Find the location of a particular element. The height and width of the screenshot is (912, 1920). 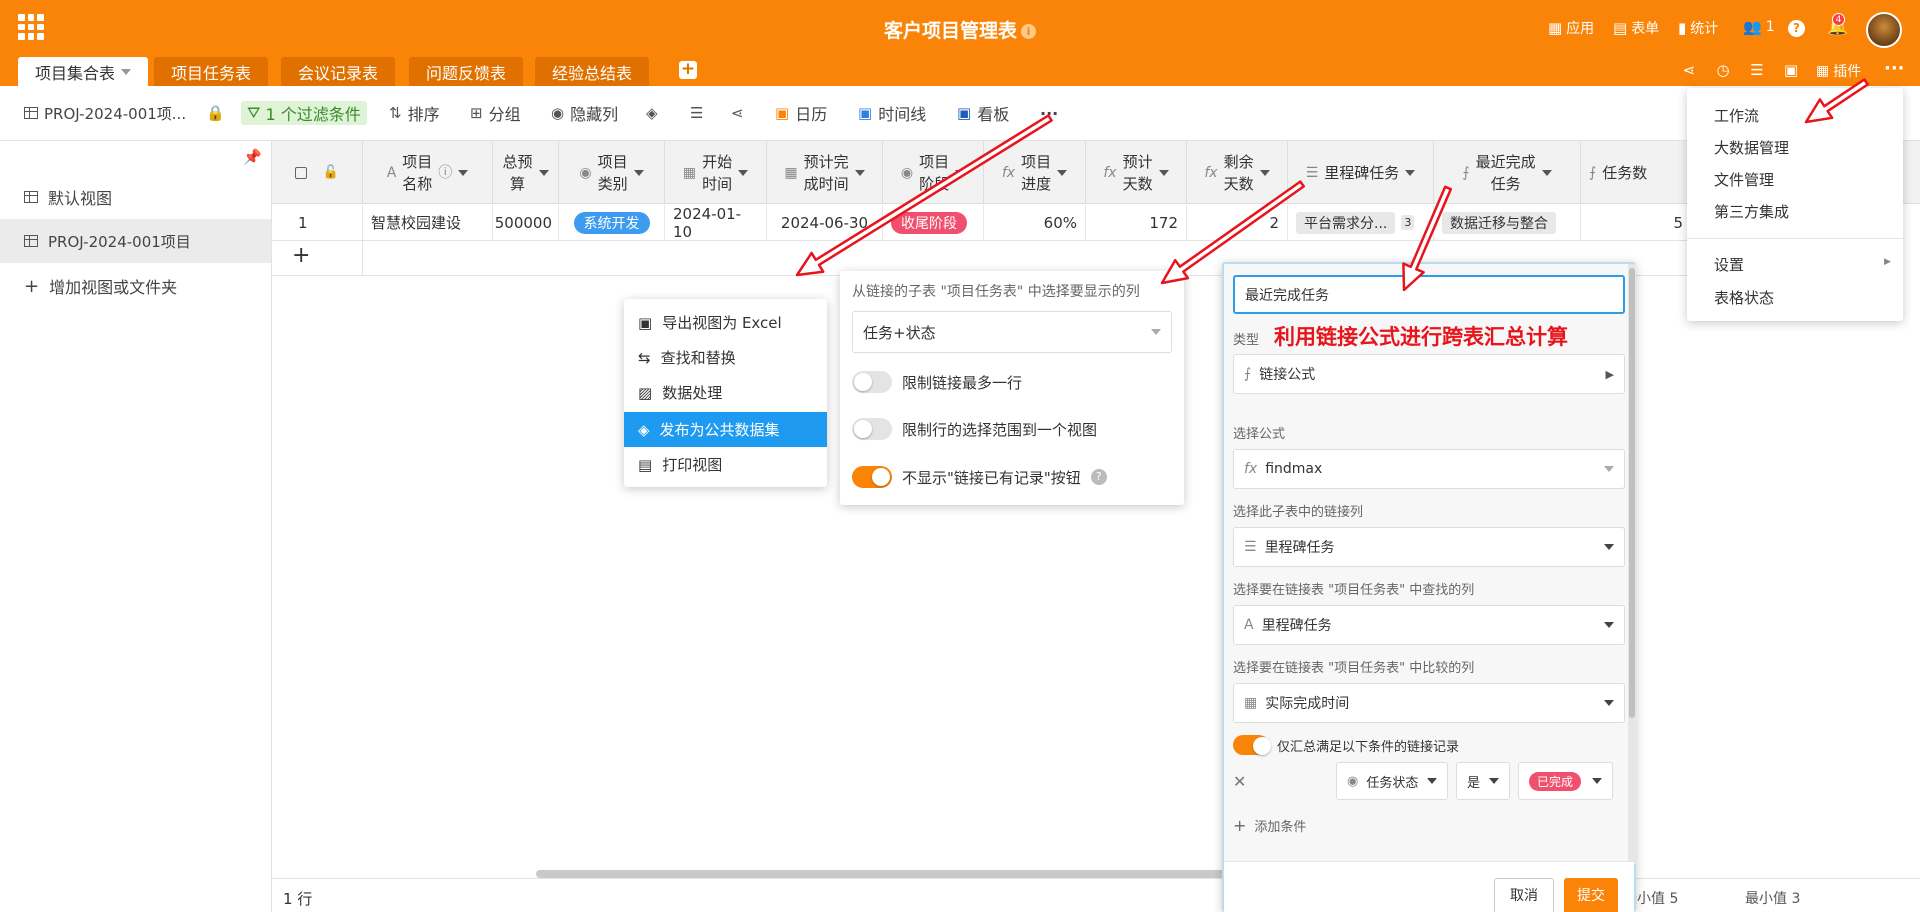

column-header-name: A 项目 名称 ⓘ is located at coordinates (428, 172).